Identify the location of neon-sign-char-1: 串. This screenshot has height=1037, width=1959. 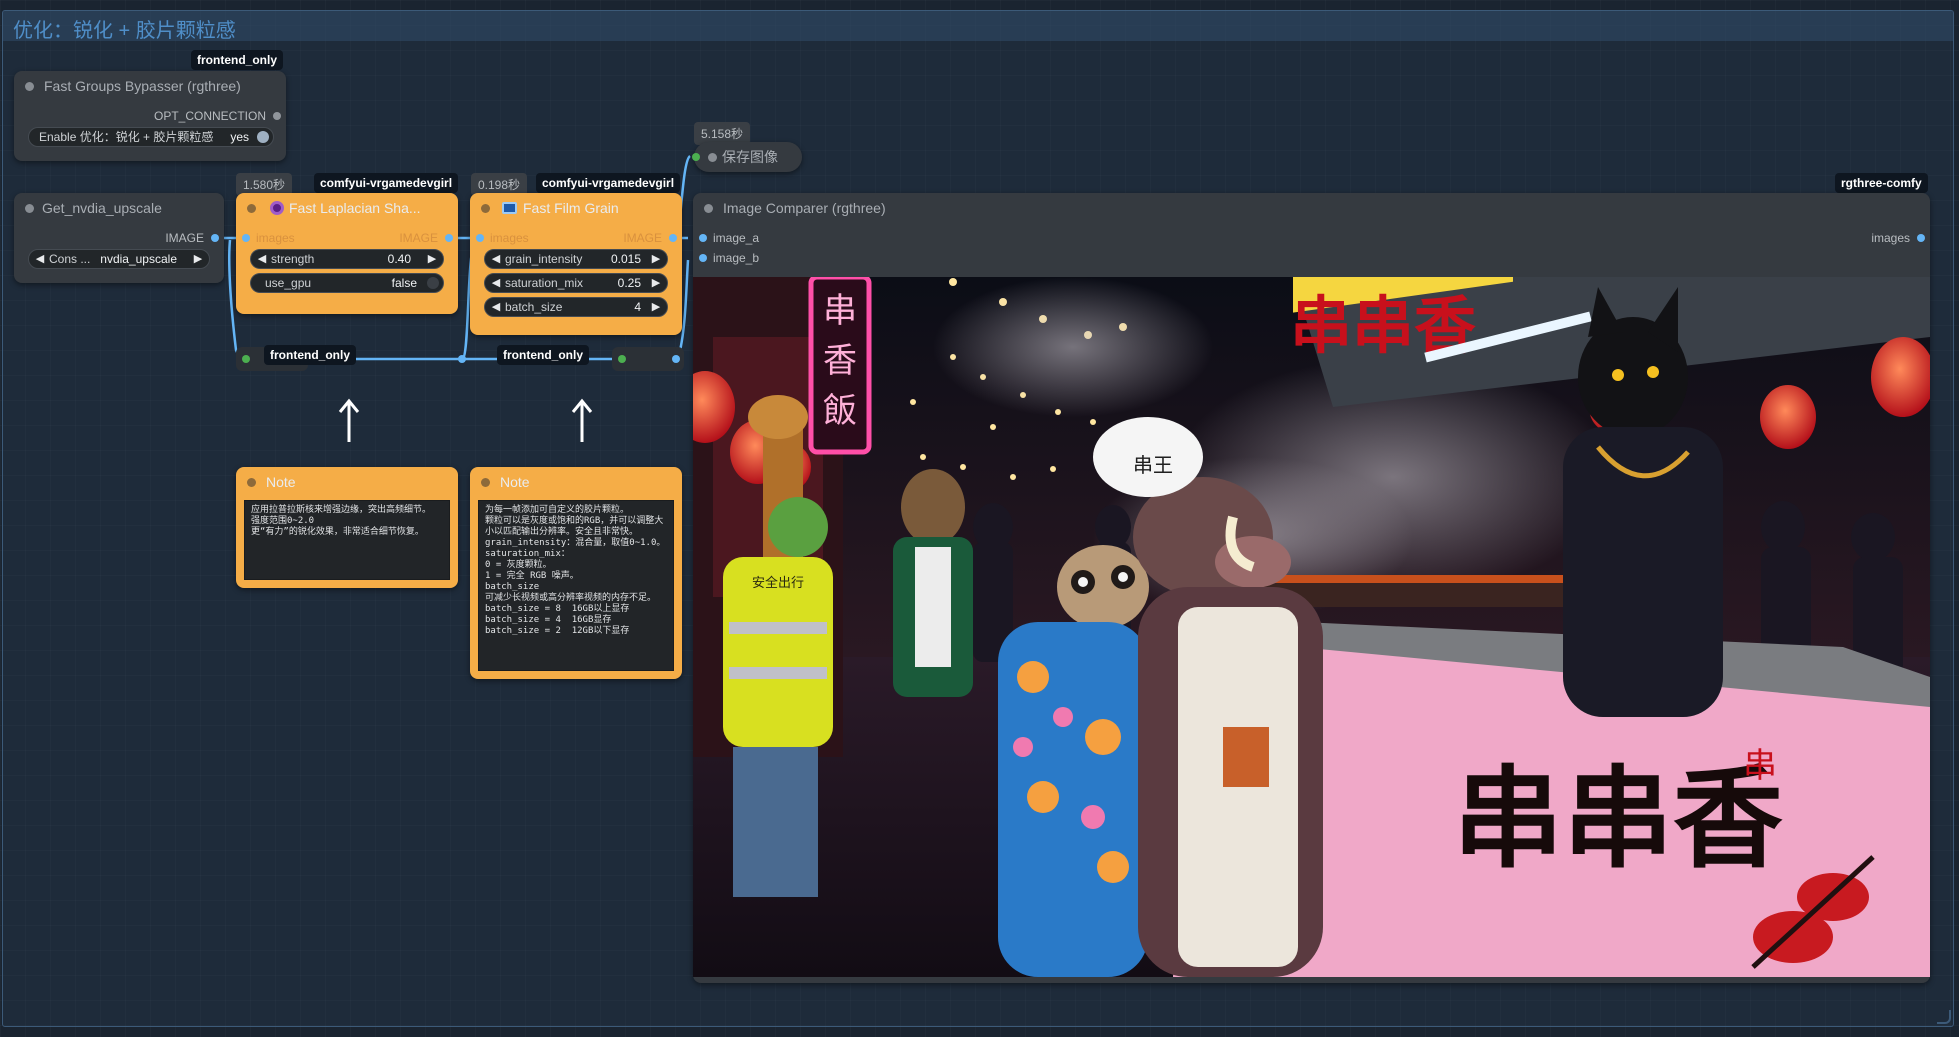
(840, 311).